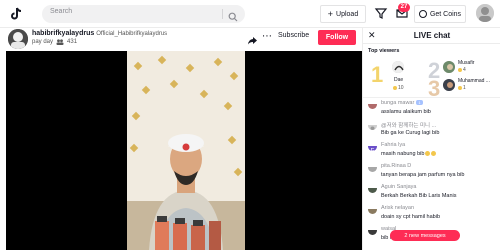  I want to click on coin-icon, so click(422, 14).